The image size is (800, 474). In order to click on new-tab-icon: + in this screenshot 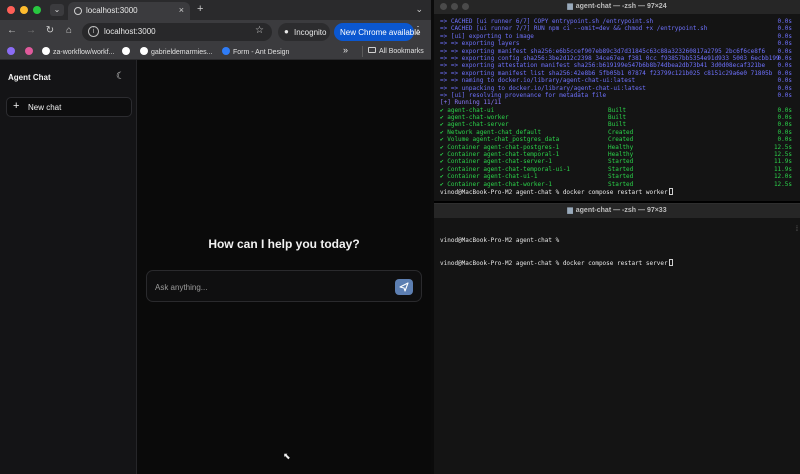, I will do `click(200, 9)`.